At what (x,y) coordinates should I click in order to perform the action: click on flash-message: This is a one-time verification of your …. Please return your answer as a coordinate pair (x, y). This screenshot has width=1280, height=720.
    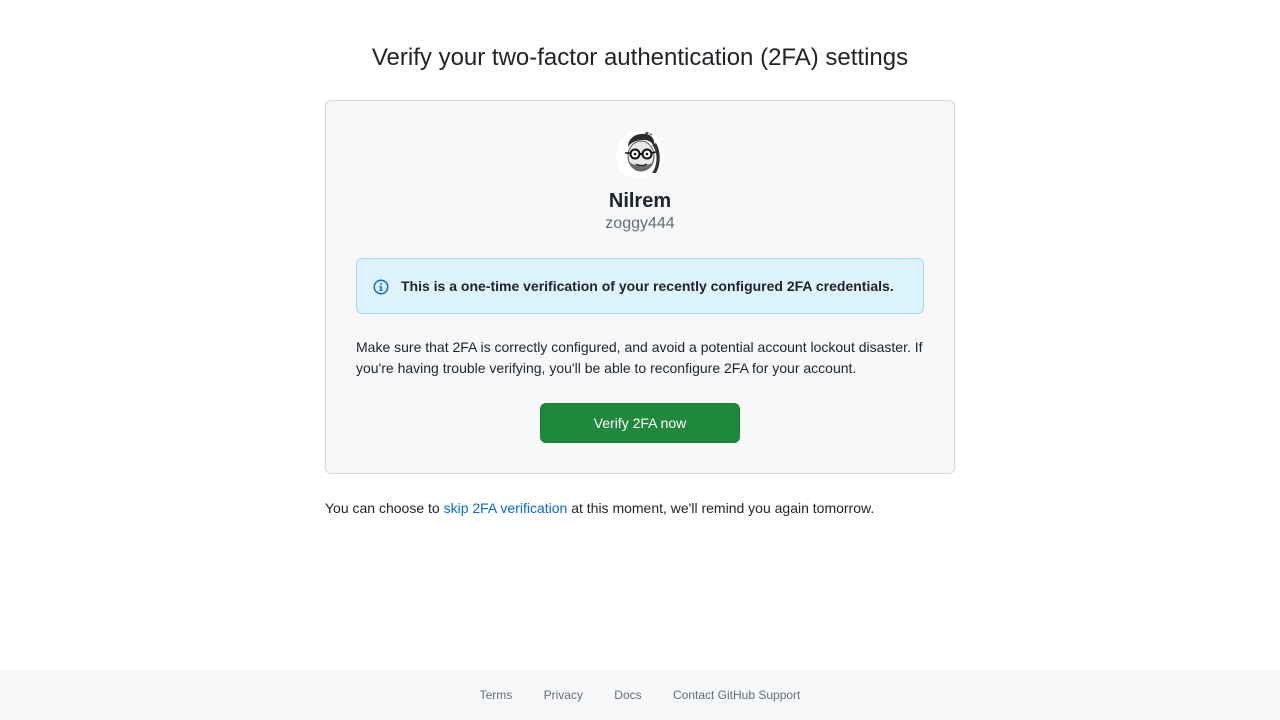
    Looking at the image, I should click on (647, 286).